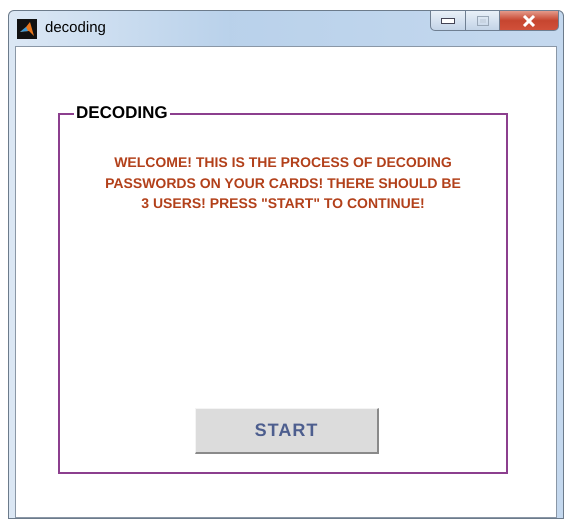  Describe the element at coordinates (75, 28) in the screenshot. I see `window-title: decoding` at that location.